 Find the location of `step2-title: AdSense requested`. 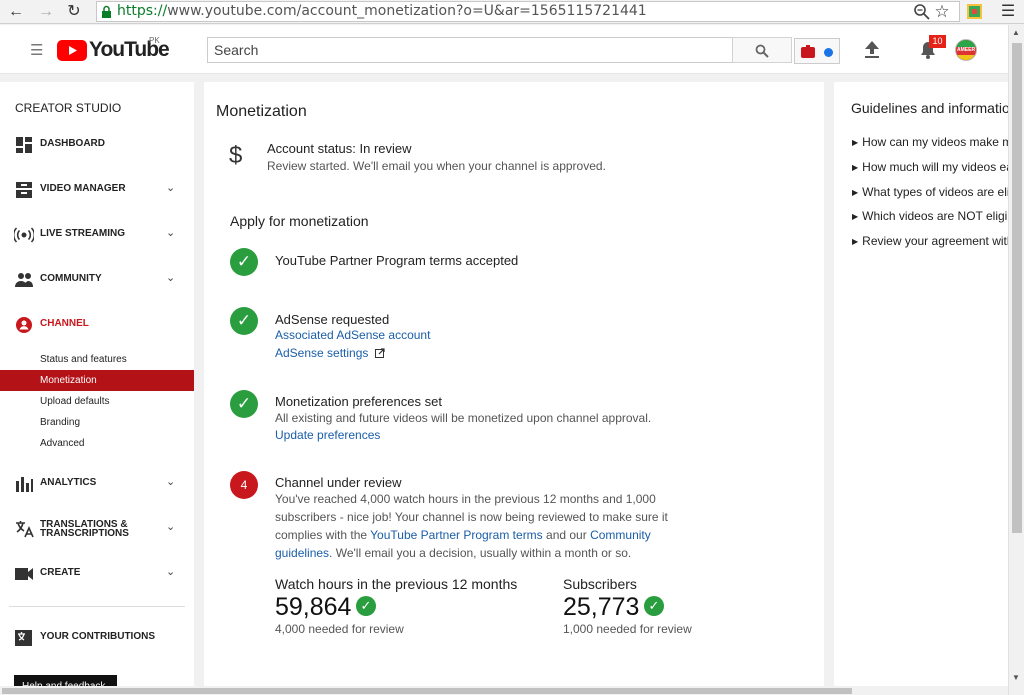

step2-title: AdSense requested is located at coordinates (332, 319).